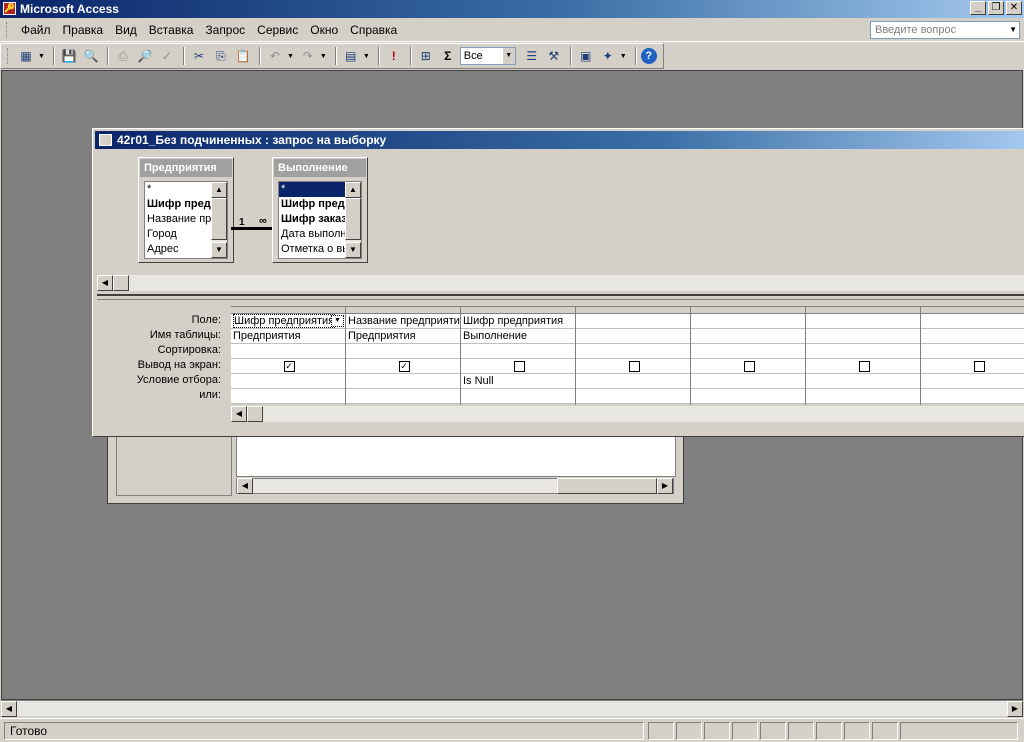  Describe the element at coordinates (648, 56) in the screenshot. I see `help-icon: ?` at that location.